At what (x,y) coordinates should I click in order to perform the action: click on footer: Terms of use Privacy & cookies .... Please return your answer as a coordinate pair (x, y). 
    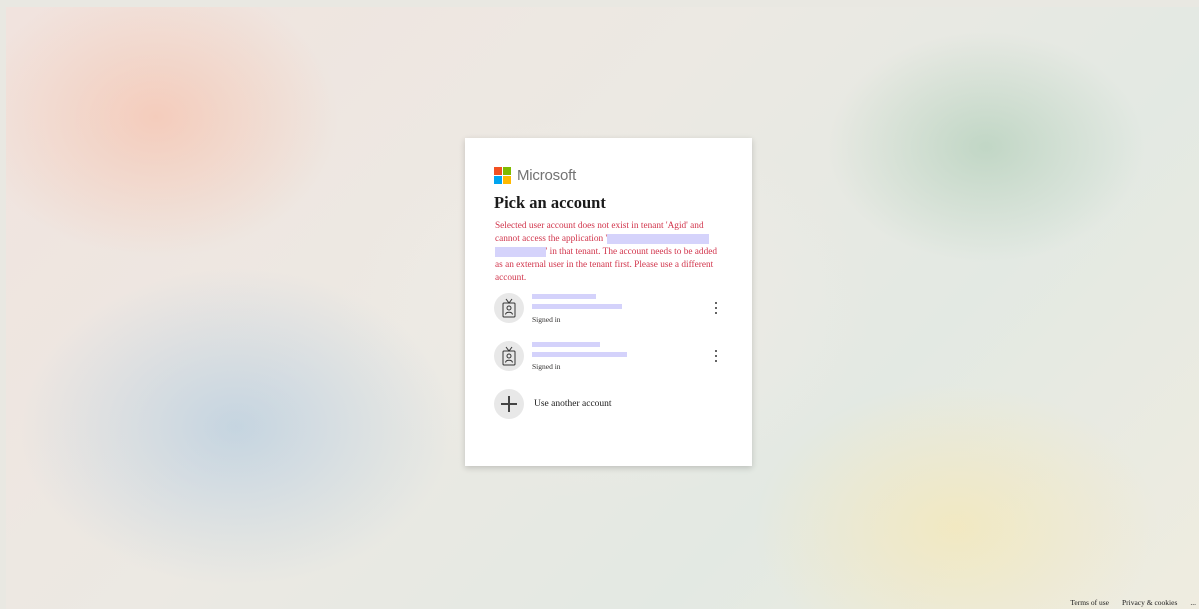
    Looking at the image, I should click on (1128, 602).